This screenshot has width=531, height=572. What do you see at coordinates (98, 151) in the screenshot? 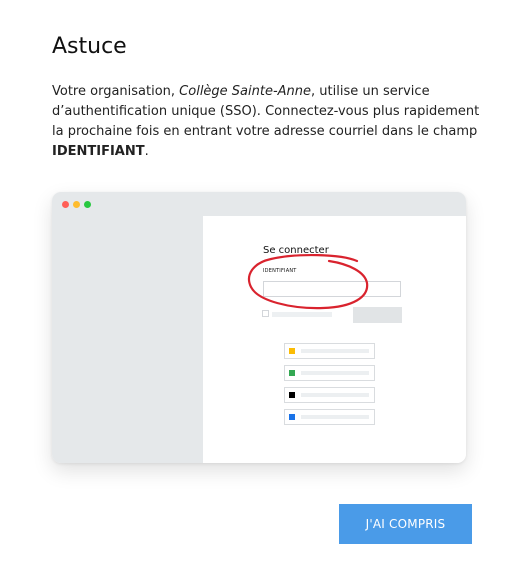
I see `field-name: IDENTIFIANT` at bounding box center [98, 151].